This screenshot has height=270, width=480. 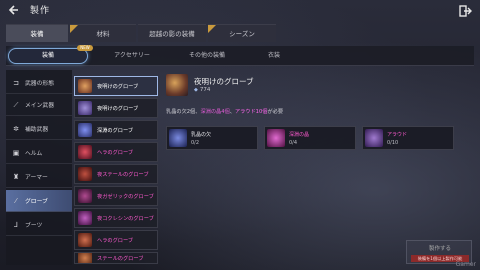 I want to click on list-item: 夜コクレシンのグローブ, so click(x=116, y=218).